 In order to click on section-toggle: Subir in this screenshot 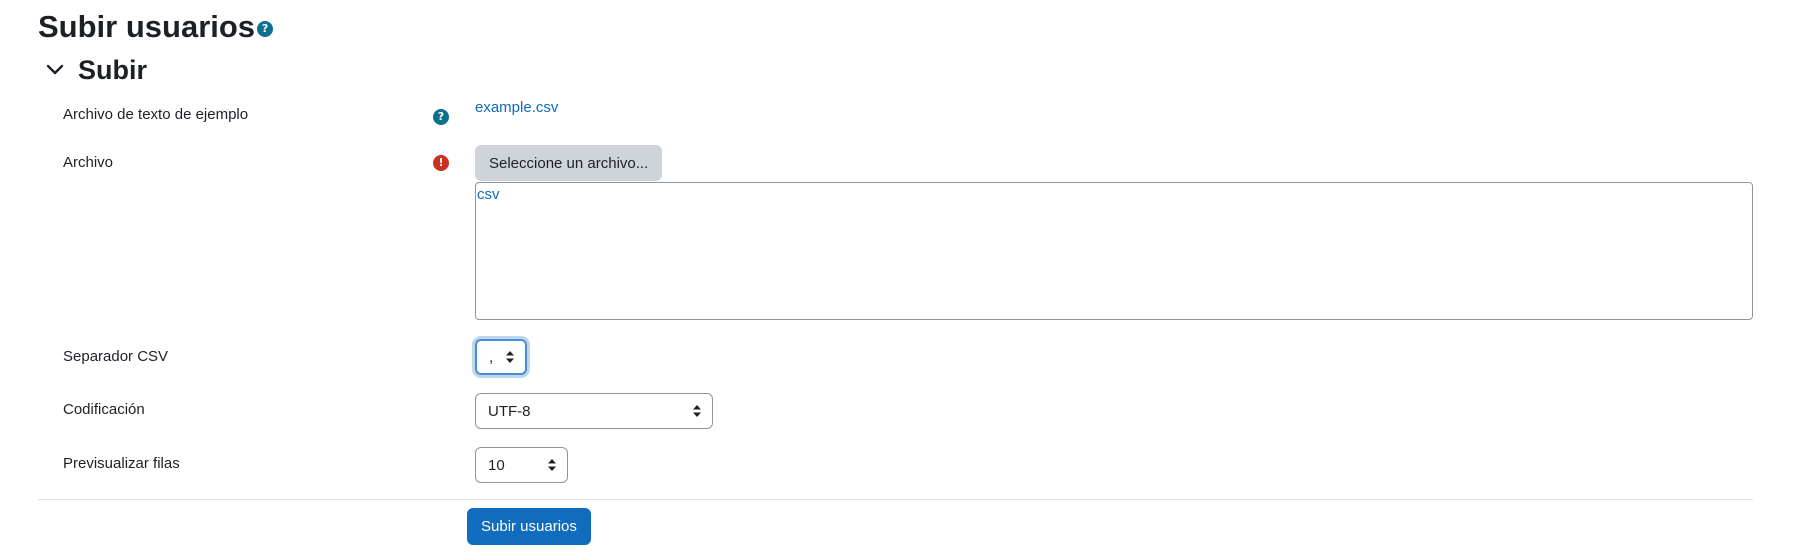, I will do `click(95, 70)`.